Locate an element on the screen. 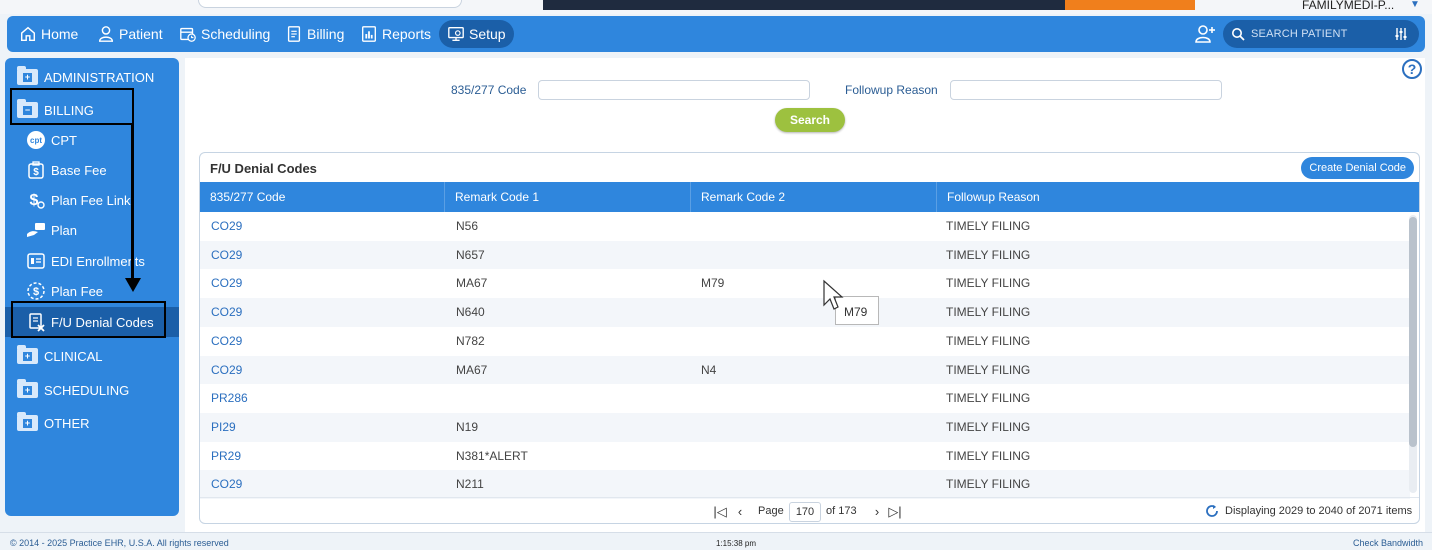  sidebar-item-plan-label: Plan is located at coordinates (64, 230).